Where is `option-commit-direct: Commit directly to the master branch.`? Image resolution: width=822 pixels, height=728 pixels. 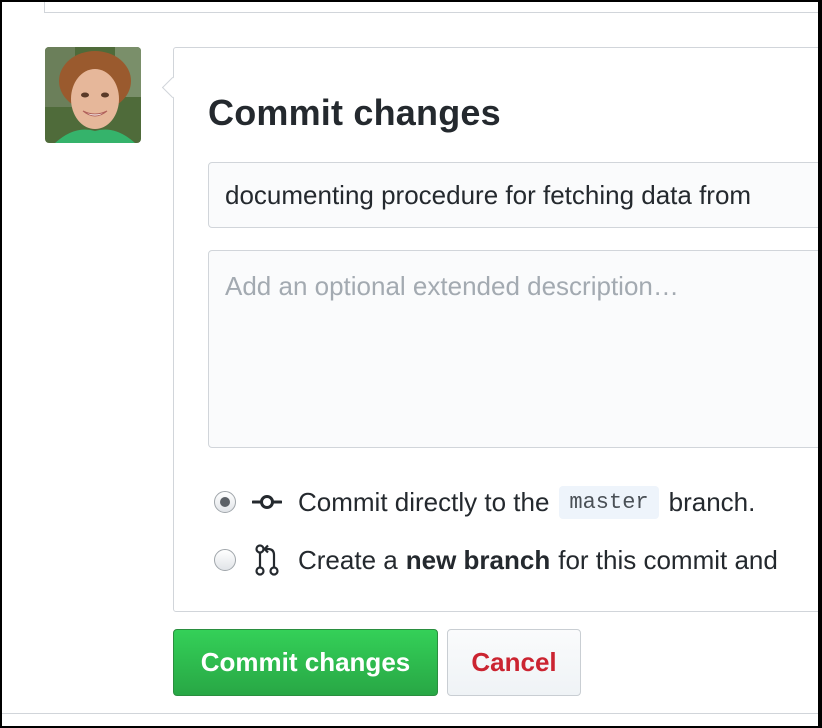 option-commit-direct: Commit directly to the master branch. is located at coordinates (484, 502).